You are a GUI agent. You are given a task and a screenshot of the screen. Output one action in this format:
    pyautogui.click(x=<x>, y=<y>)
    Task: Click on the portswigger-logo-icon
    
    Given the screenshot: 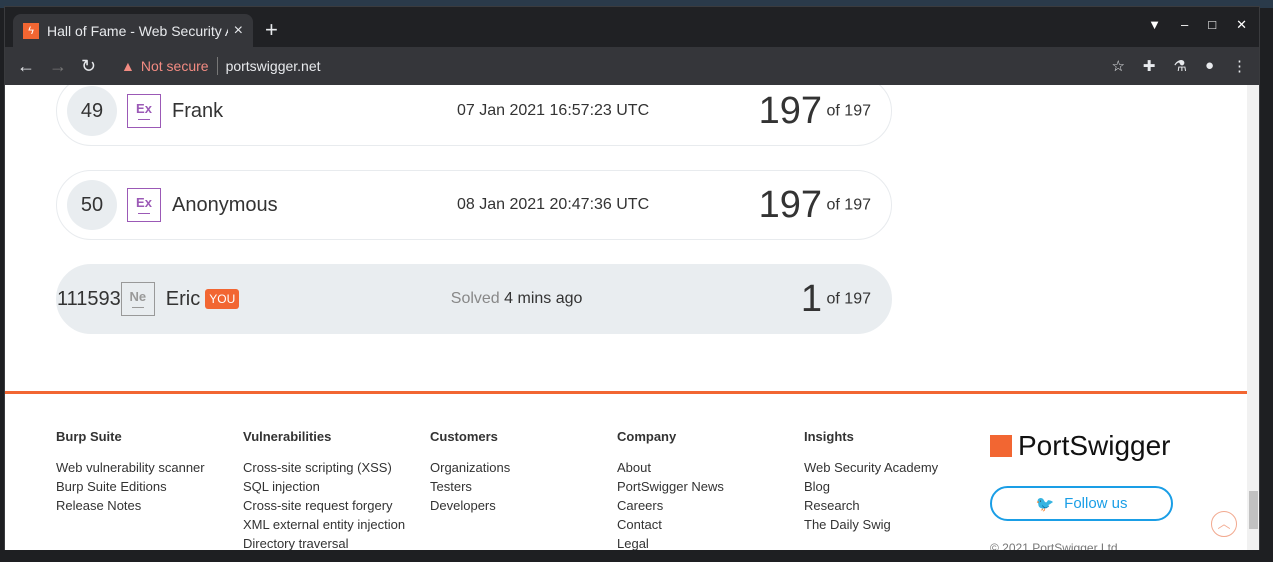 What is the action you would take?
    pyautogui.click(x=1001, y=446)
    